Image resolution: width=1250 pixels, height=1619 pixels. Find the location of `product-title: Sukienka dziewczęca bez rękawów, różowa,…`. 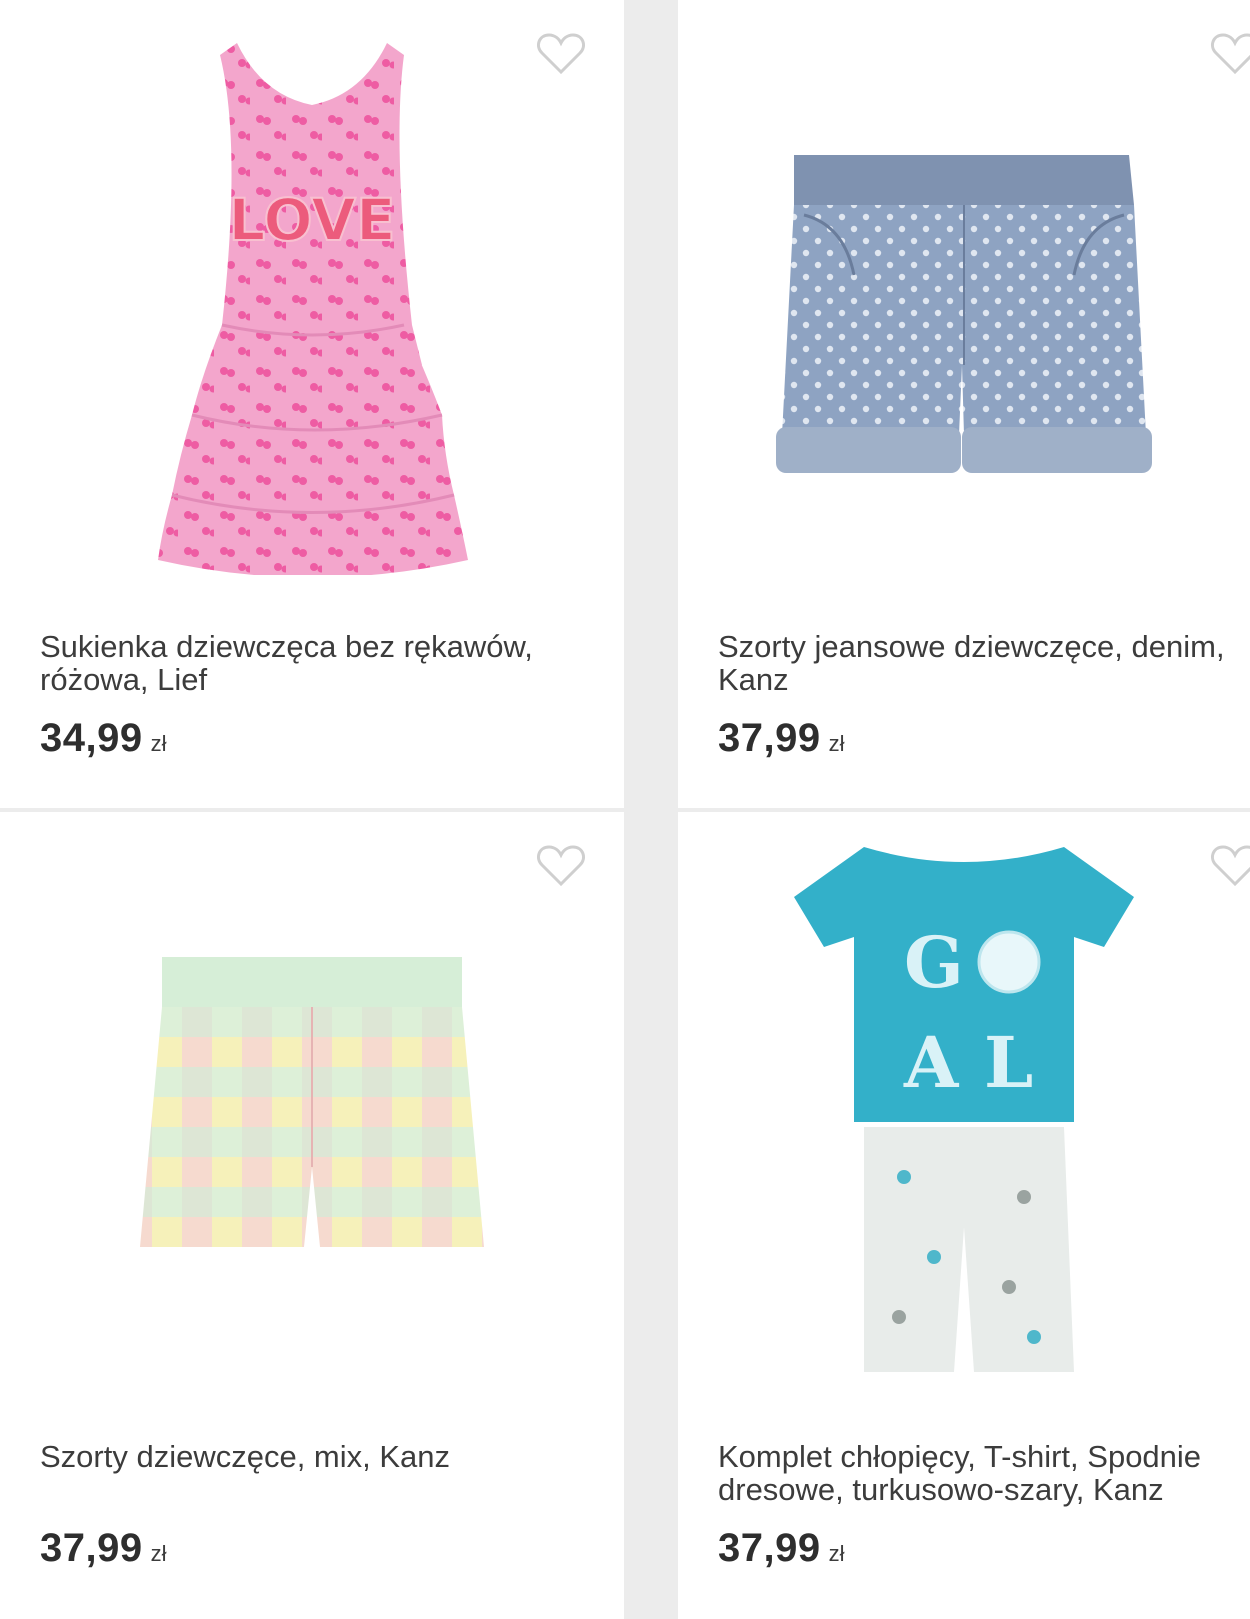

product-title: Sukienka dziewczęca bez rękawów, różowa,… is located at coordinates (330, 663).